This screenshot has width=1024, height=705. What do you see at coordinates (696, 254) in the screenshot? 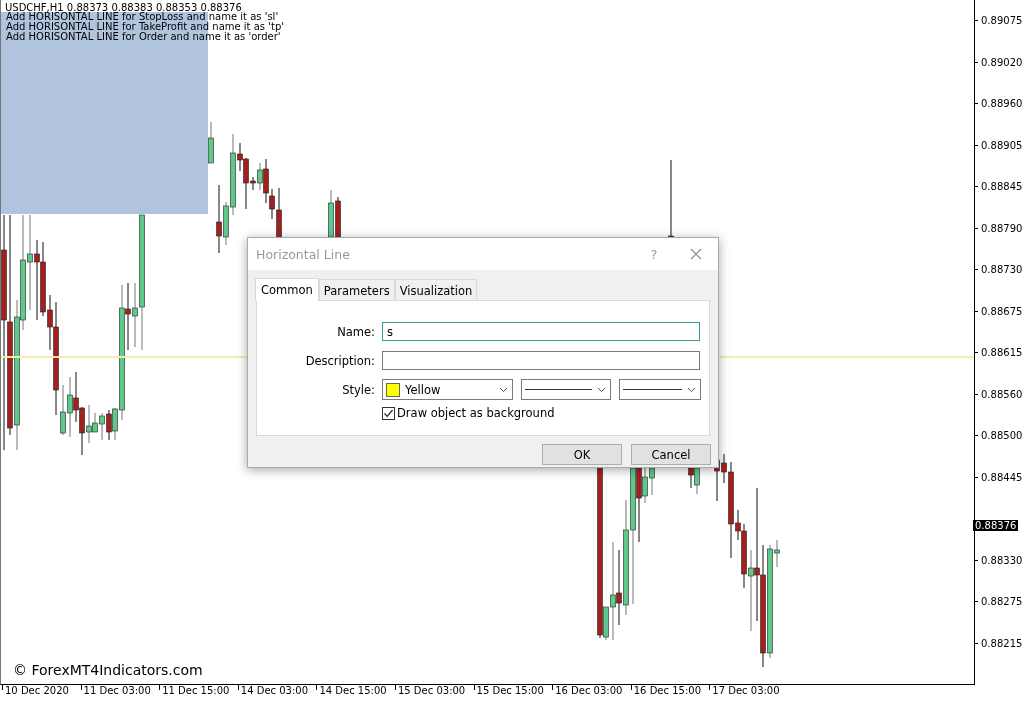
I see `close-icon` at bounding box center [696, 254].